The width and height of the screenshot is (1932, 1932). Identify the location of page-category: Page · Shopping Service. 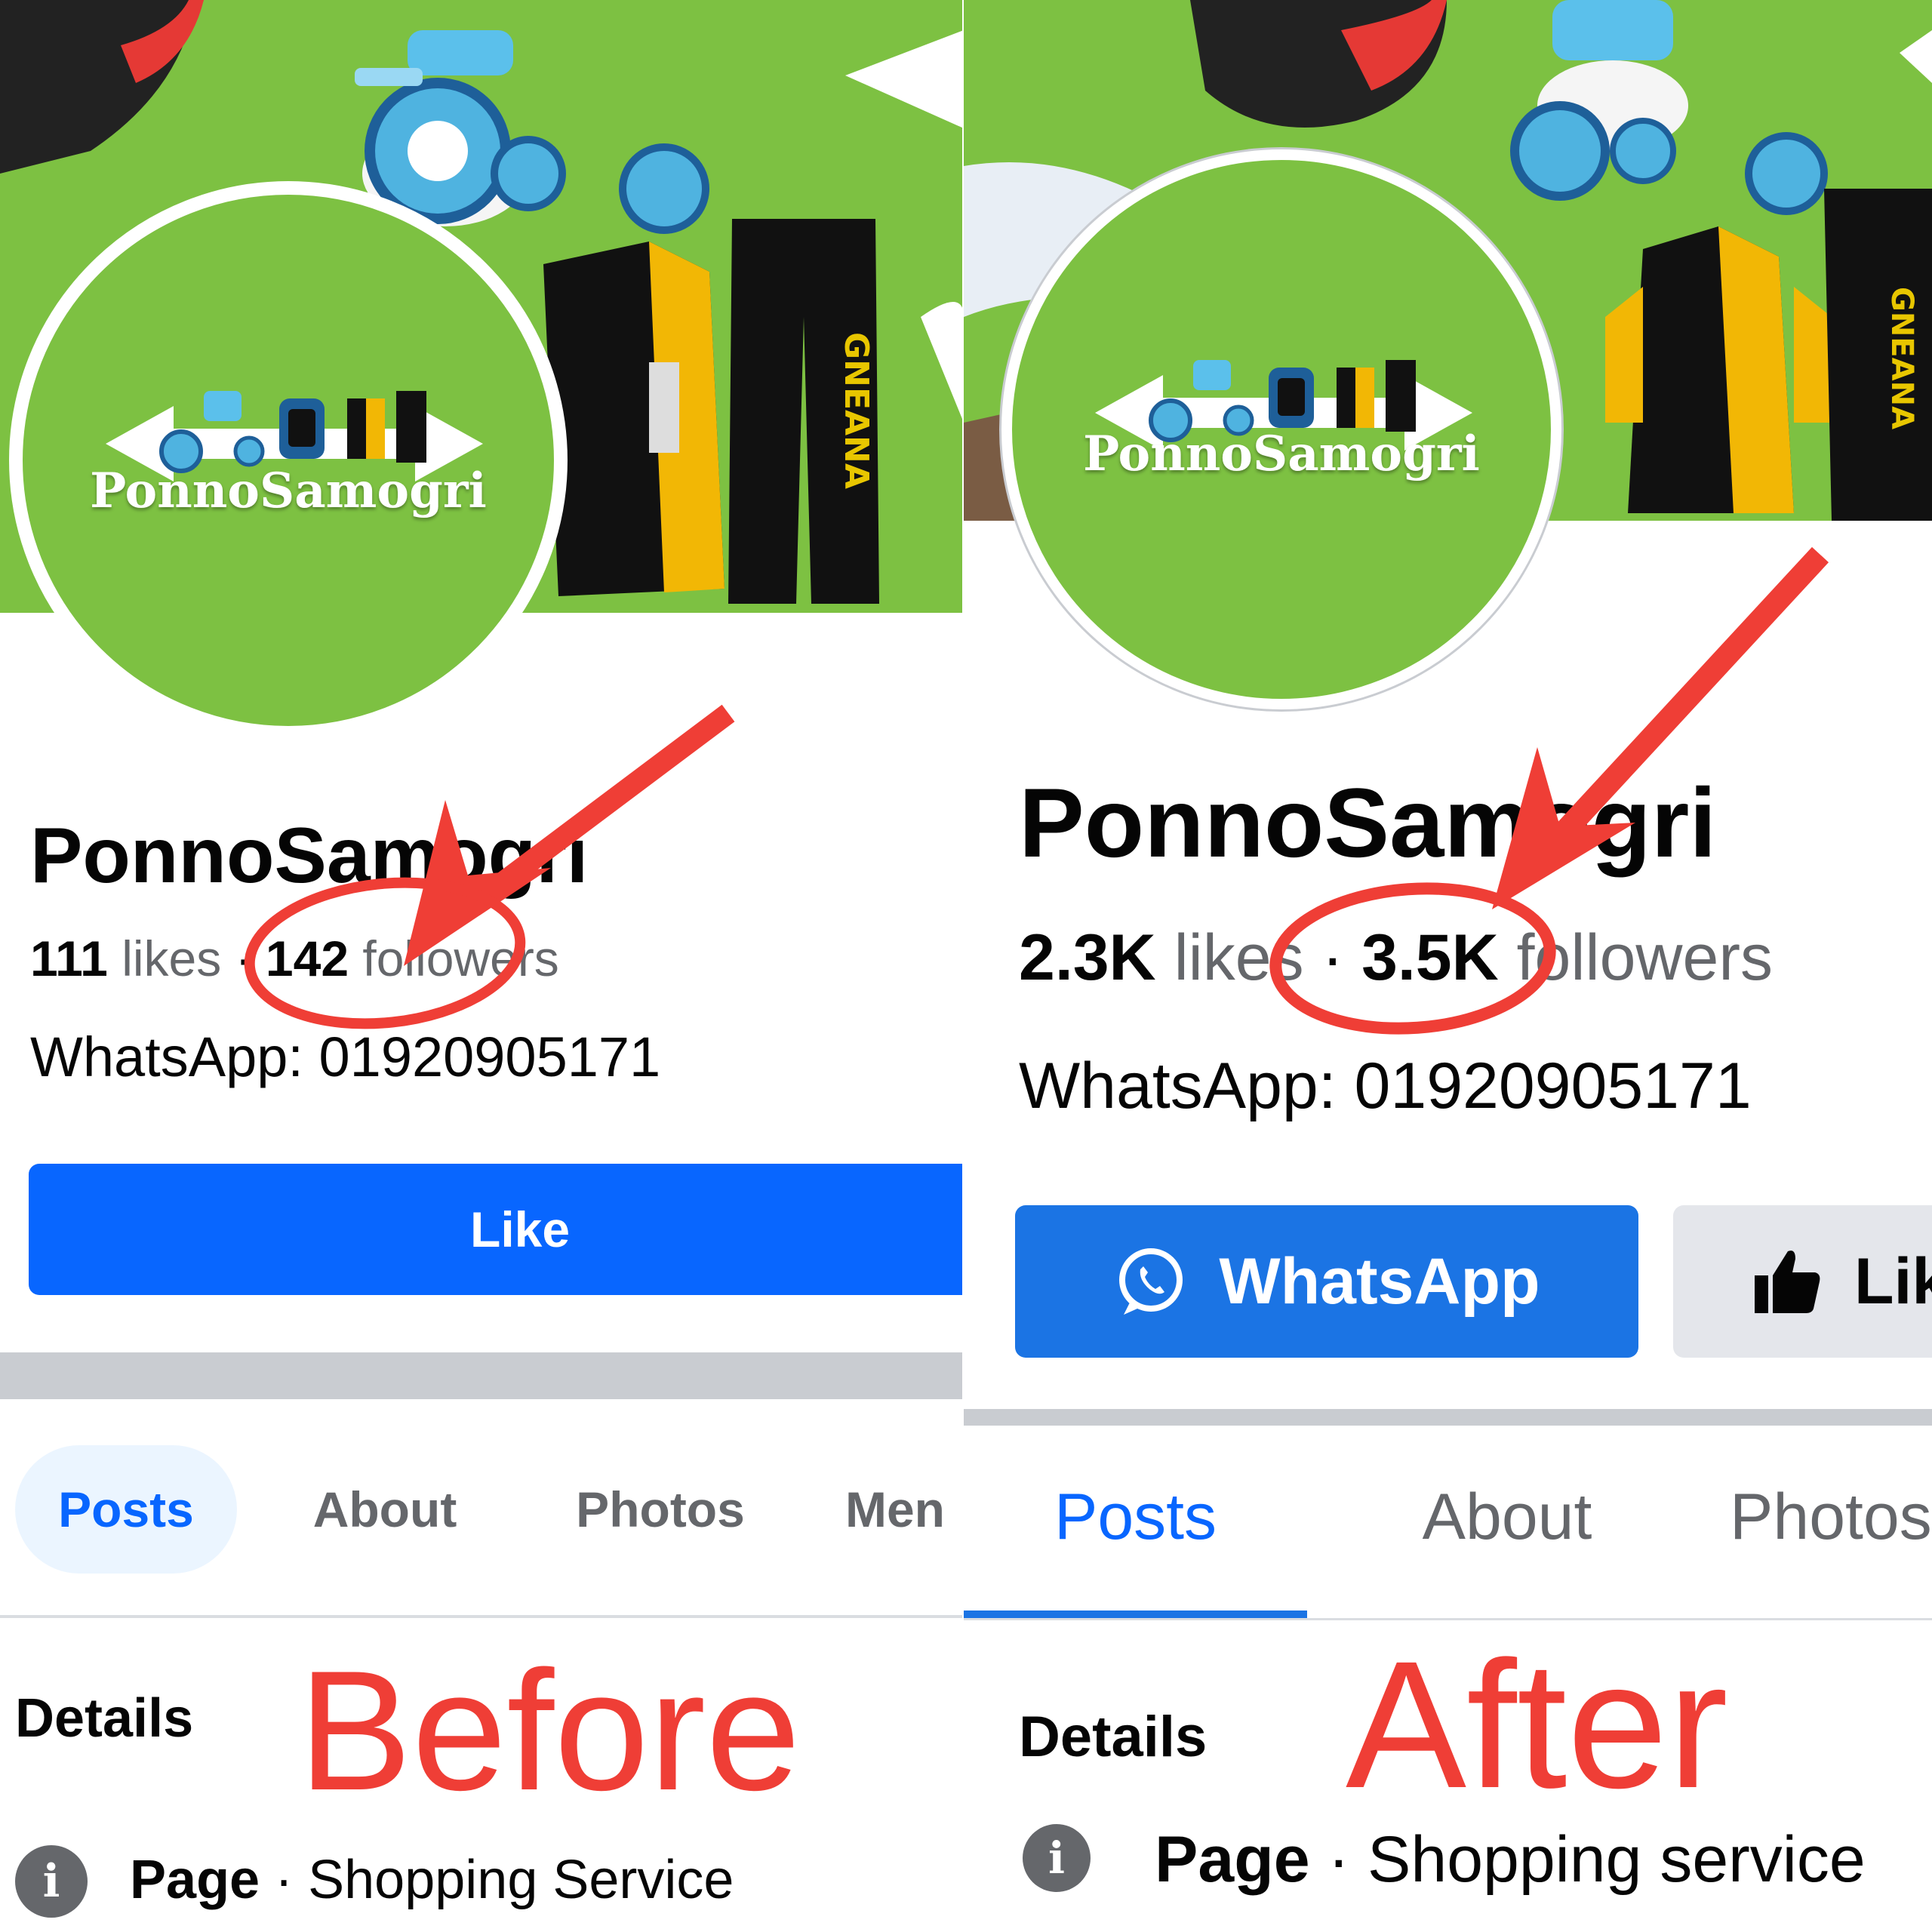
(432, 1880).